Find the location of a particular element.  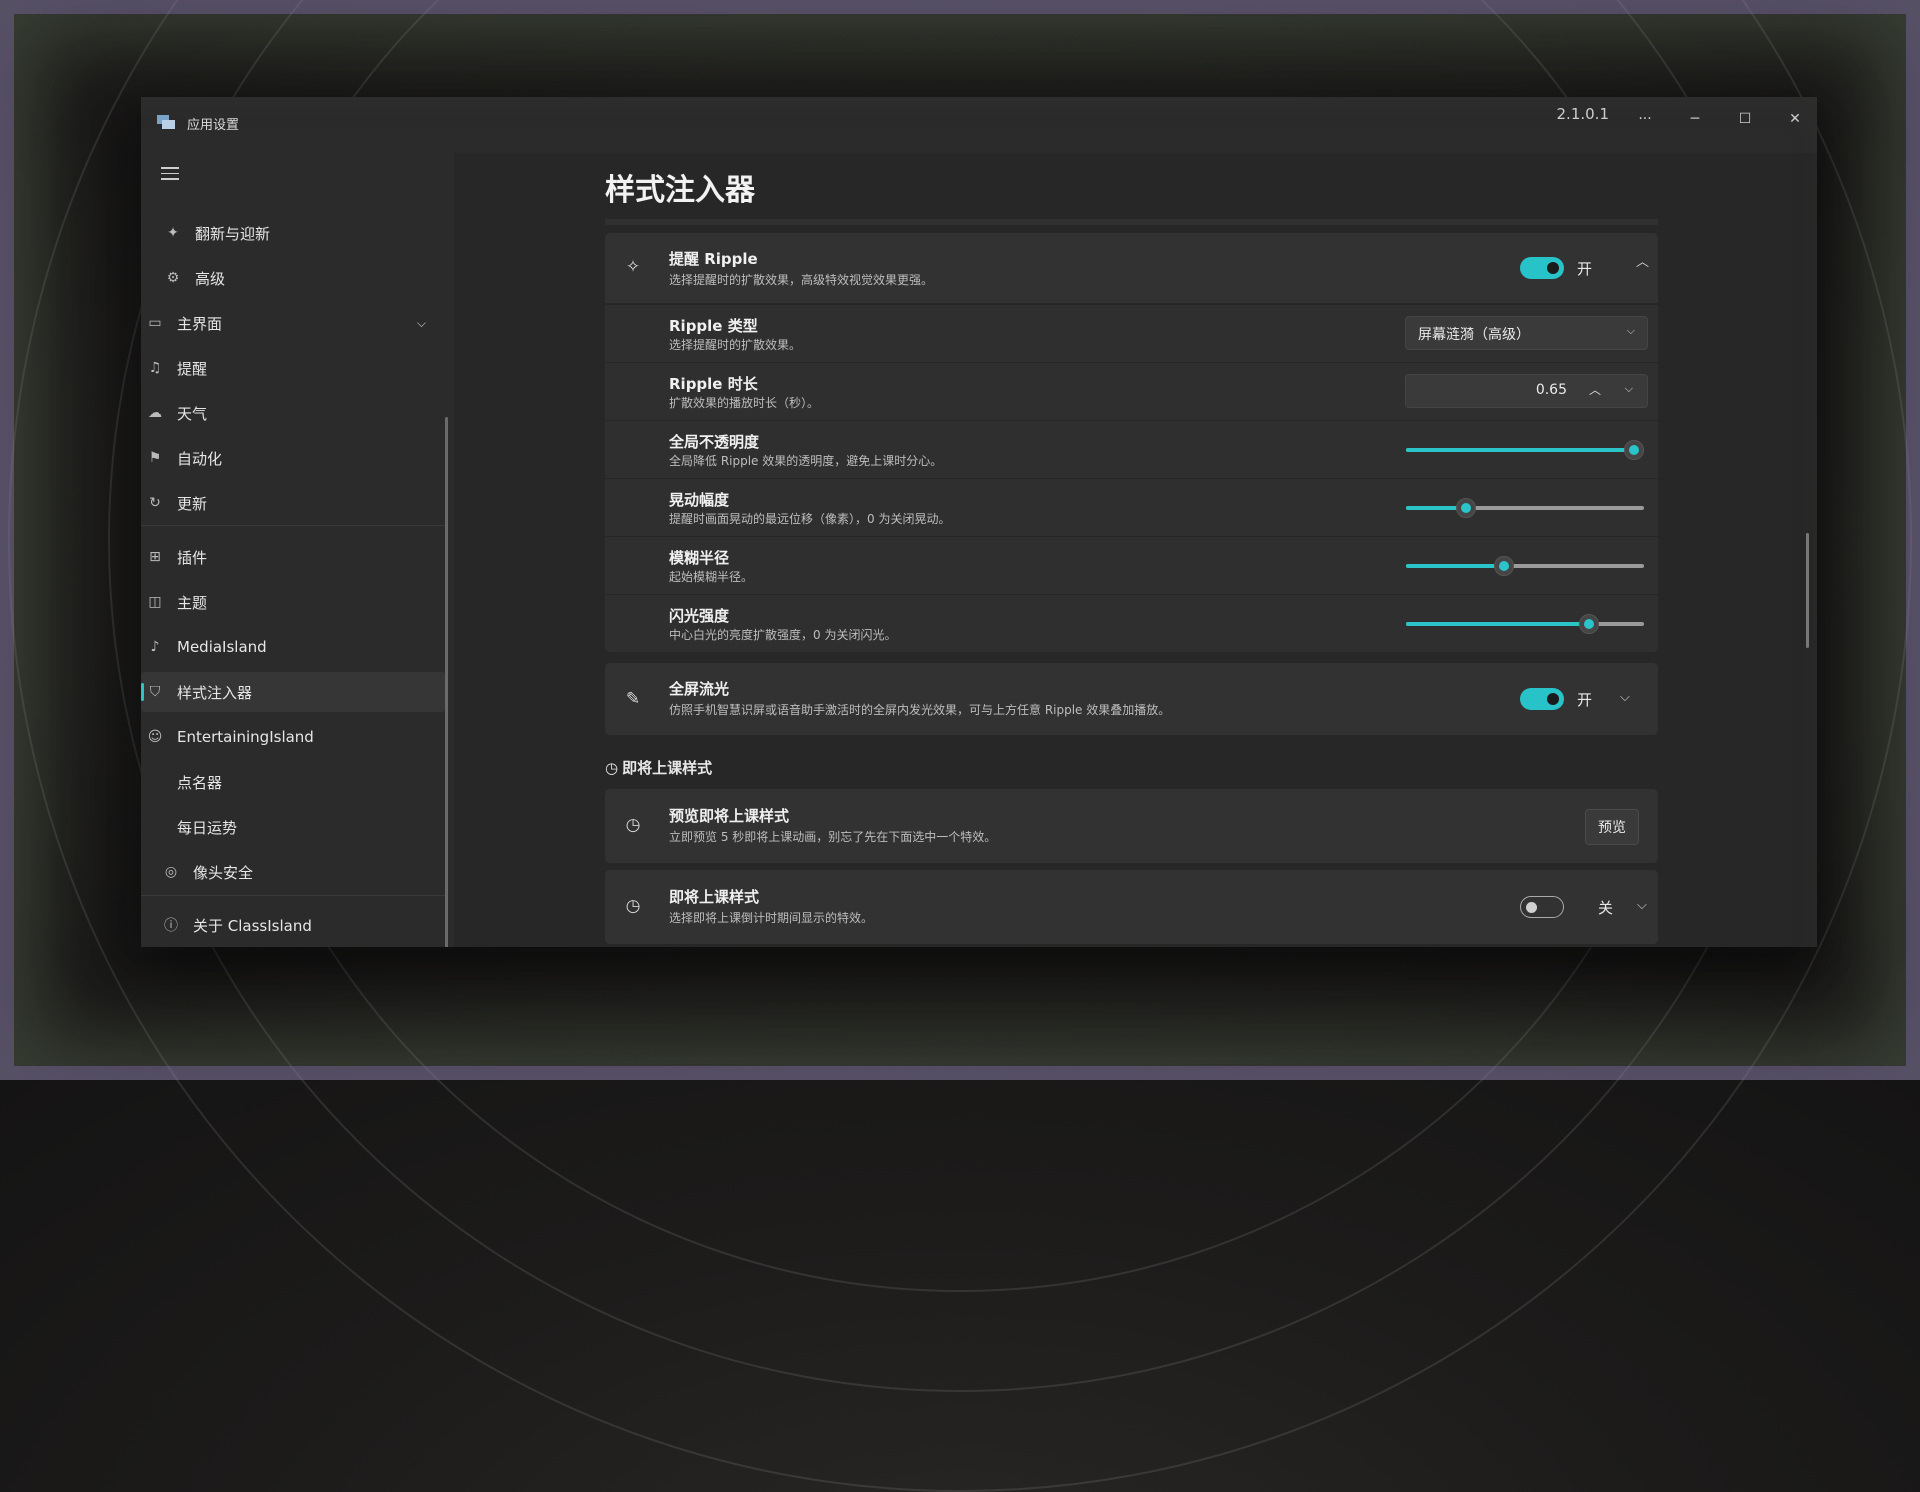

sidebar-item-label: 插件 is located at coordinates (192, 557).